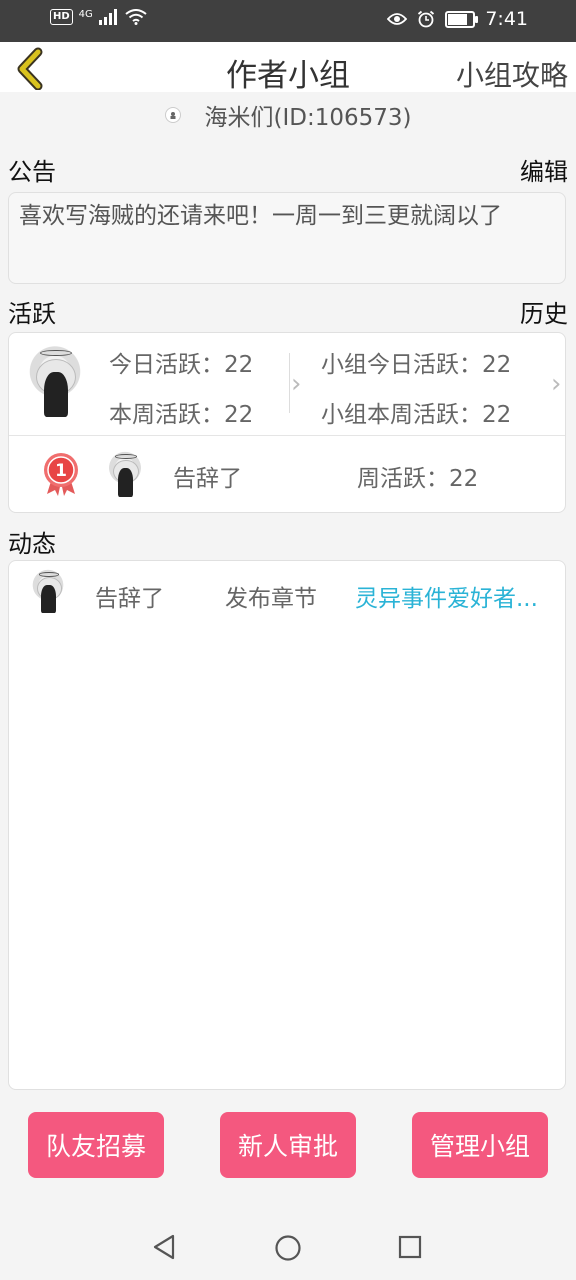  What do you see at coordinates (426, 19) in the screenshot?
I see `alarm-icon` at bounding box center [426, 19].